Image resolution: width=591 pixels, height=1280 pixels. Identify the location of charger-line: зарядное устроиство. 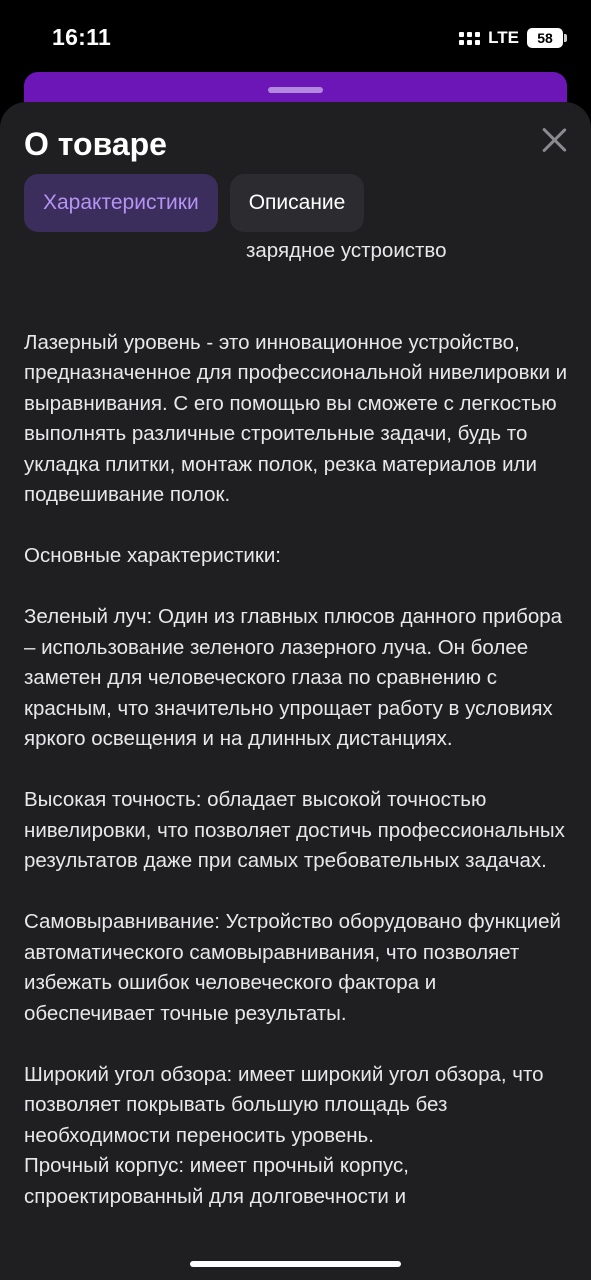
(346, 250).